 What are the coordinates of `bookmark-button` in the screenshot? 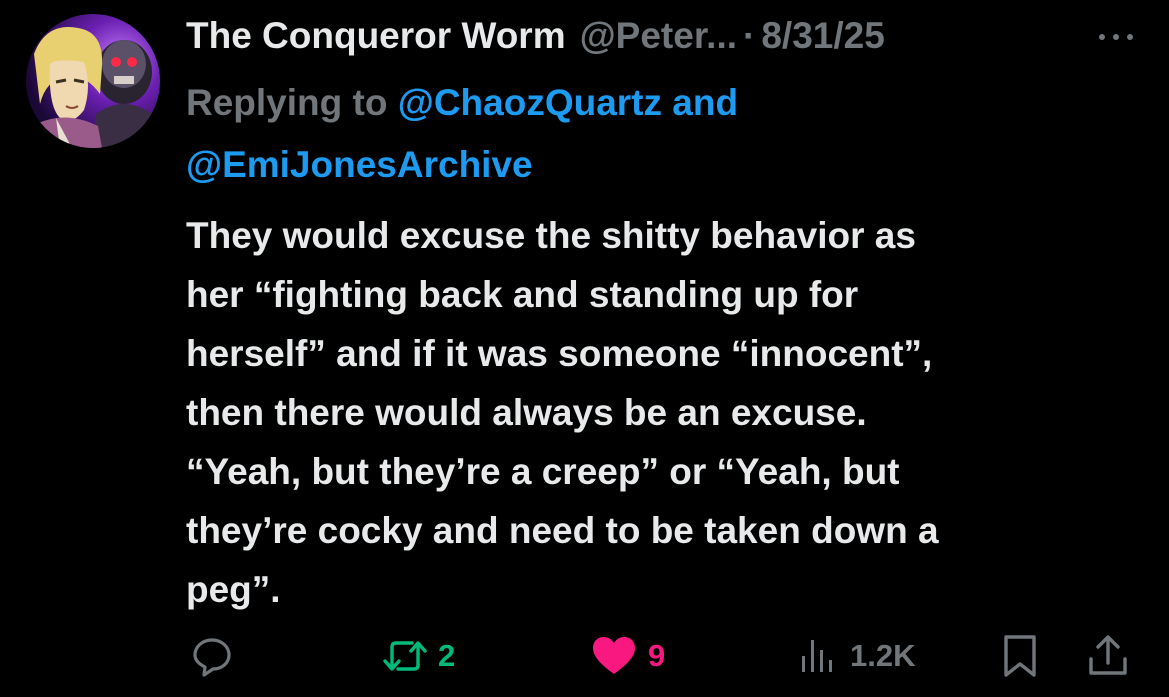 It's located at (1020, 656).